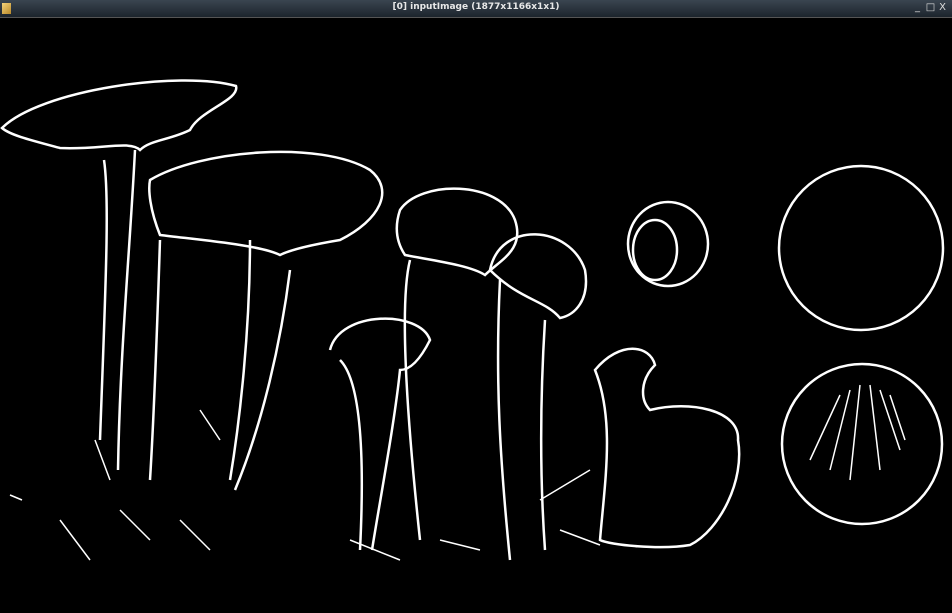  I want to click on window-title: [0] inputImage (1877x1166x1x1), so click(476, 7).